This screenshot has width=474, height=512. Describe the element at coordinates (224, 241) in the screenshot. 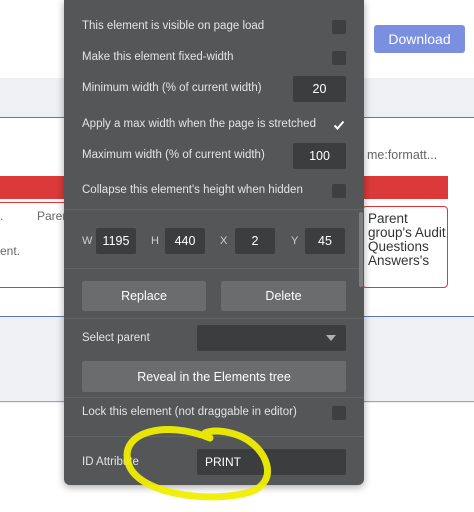

I see `x-label: X` at that location.